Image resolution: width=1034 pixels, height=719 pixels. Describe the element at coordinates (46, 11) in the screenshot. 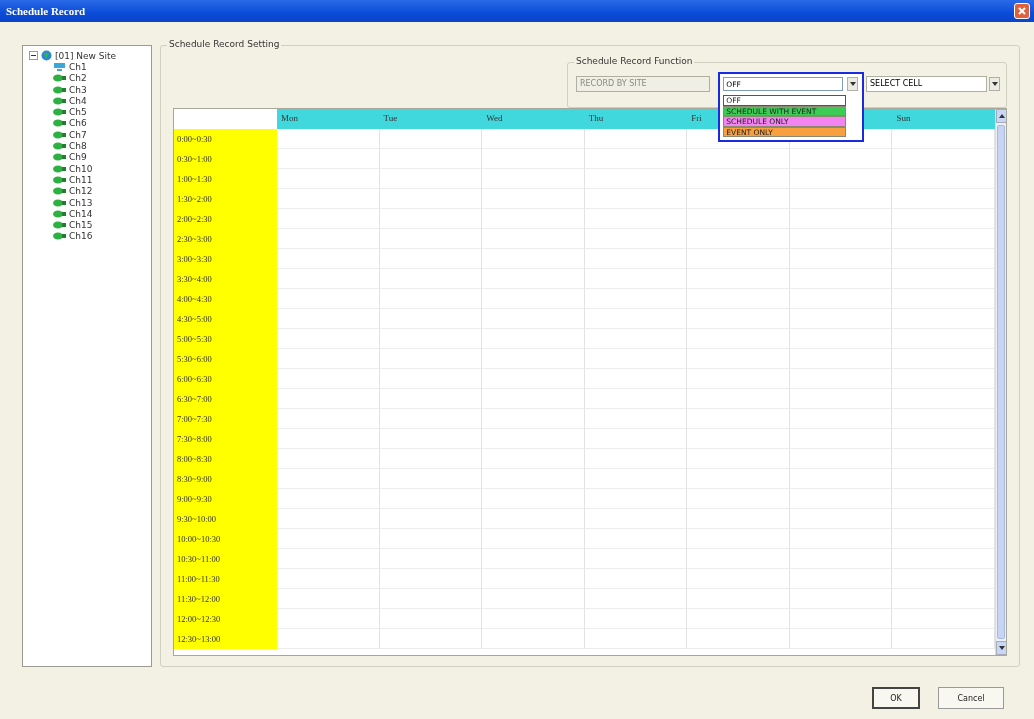

I see `window-title: Schedule Record` at that location.